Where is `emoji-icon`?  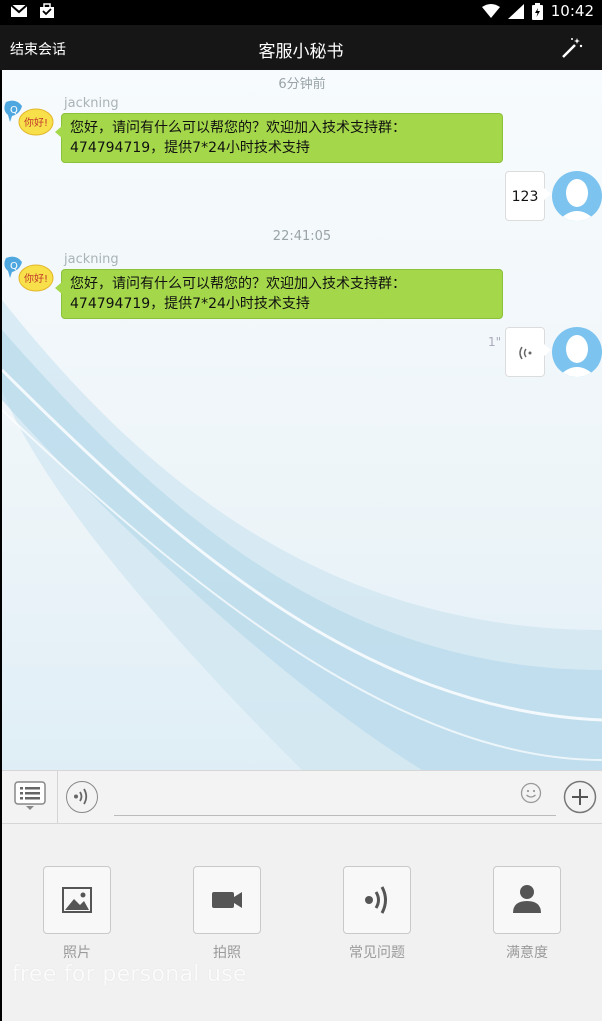 emoji-icon is located at coordinates (531, 793).